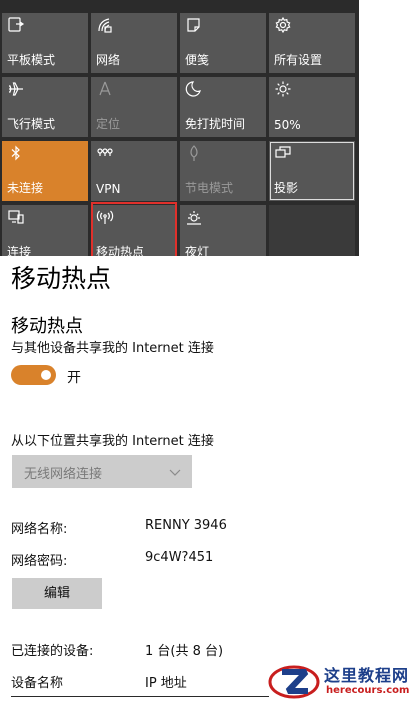 This screenshot has height=703, width=417. What do you see at coordinates (112, 441) in the screenshot?
I see `share-from-label: 从以下位置共享我的 Internet 连接` at bounding box center [112, 441].